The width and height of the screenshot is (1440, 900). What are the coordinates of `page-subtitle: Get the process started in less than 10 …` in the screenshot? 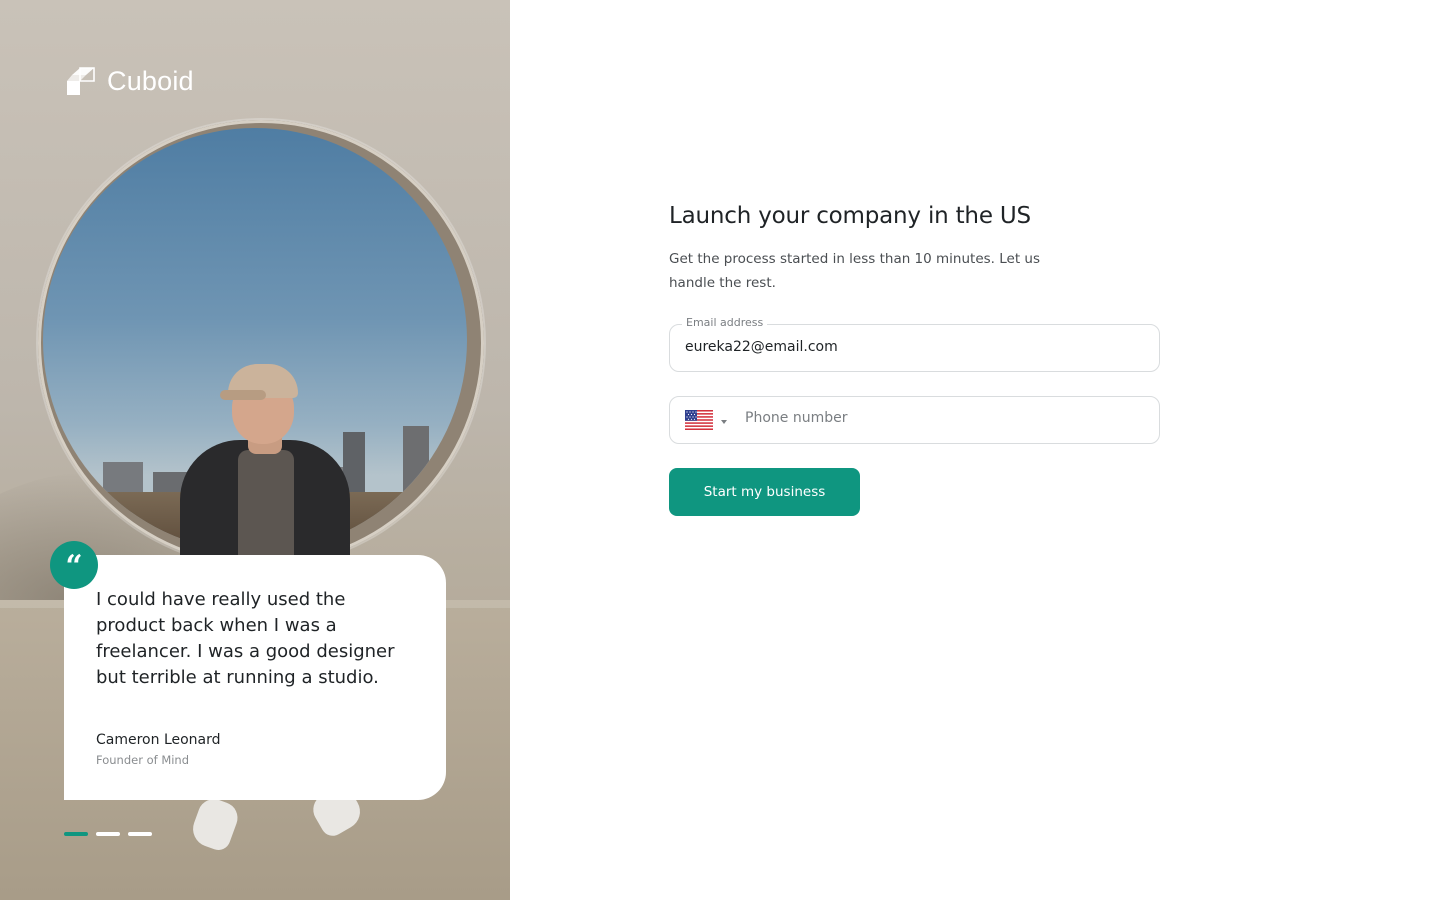 It's located at (855, 271).